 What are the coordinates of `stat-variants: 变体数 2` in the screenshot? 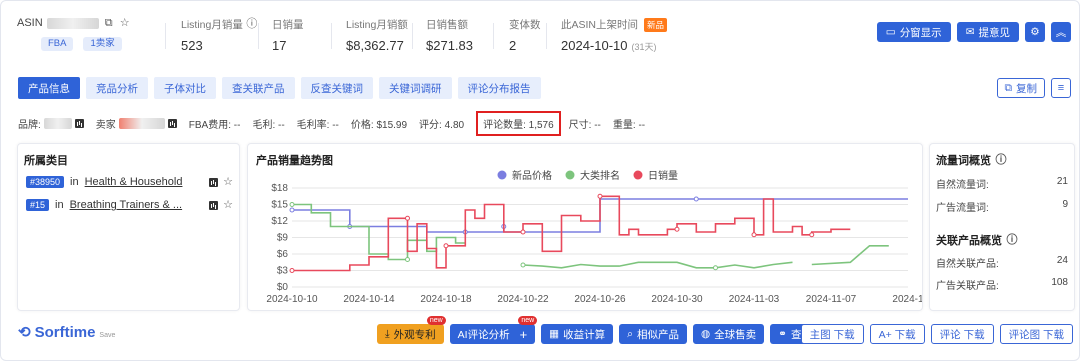 It's located at (525, 37).